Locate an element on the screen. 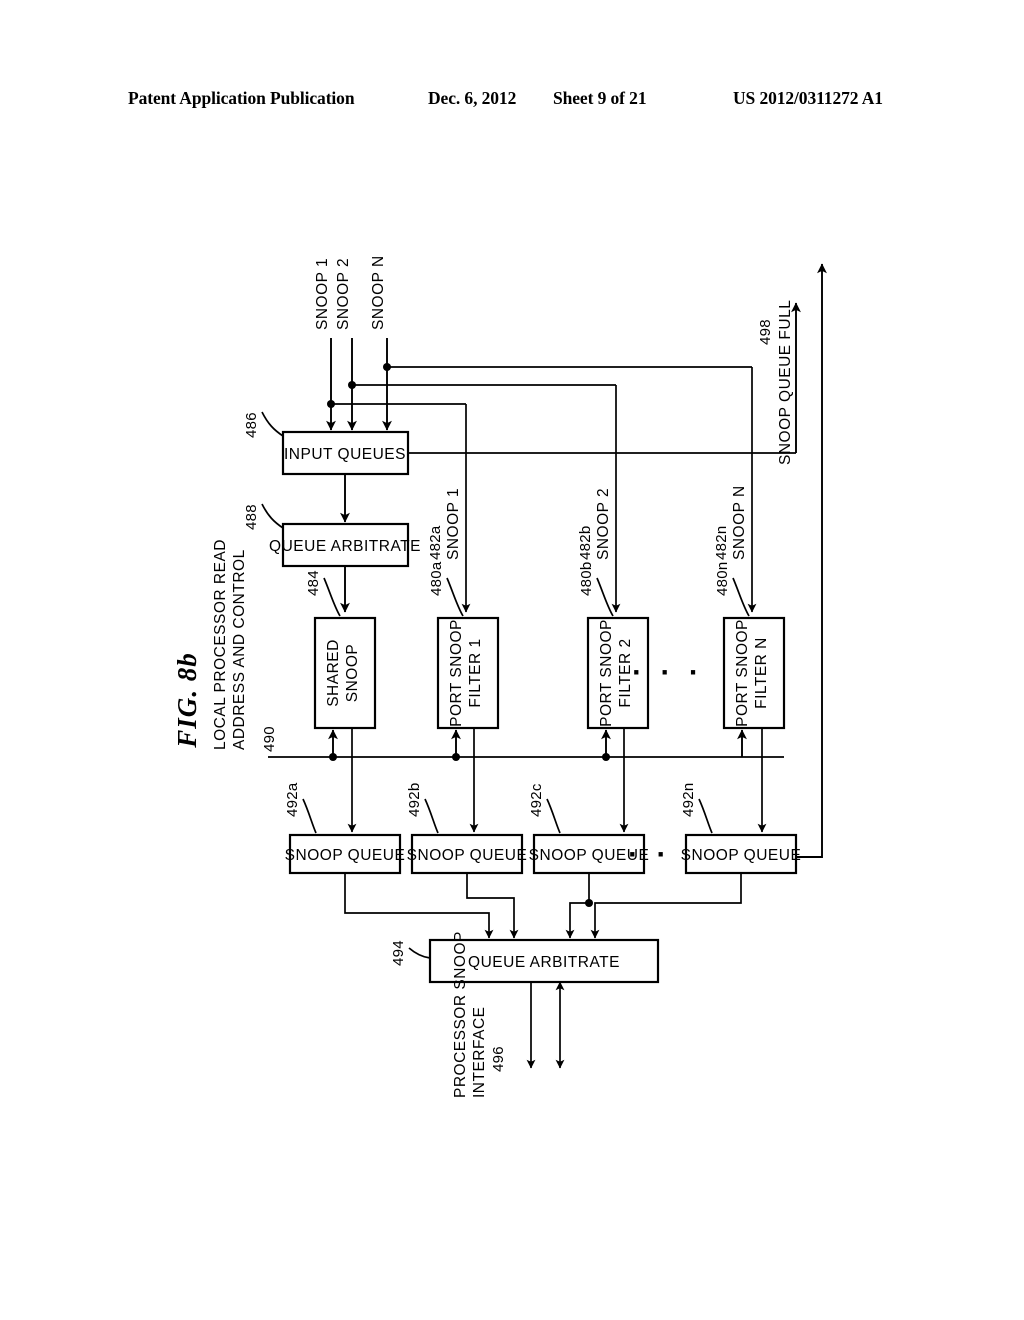 The height and width of the screenshot is (1320, 1024). queue-arbitrate-bottom-label: QUEUE ARBITRATE is located at coordinates (544, 962).